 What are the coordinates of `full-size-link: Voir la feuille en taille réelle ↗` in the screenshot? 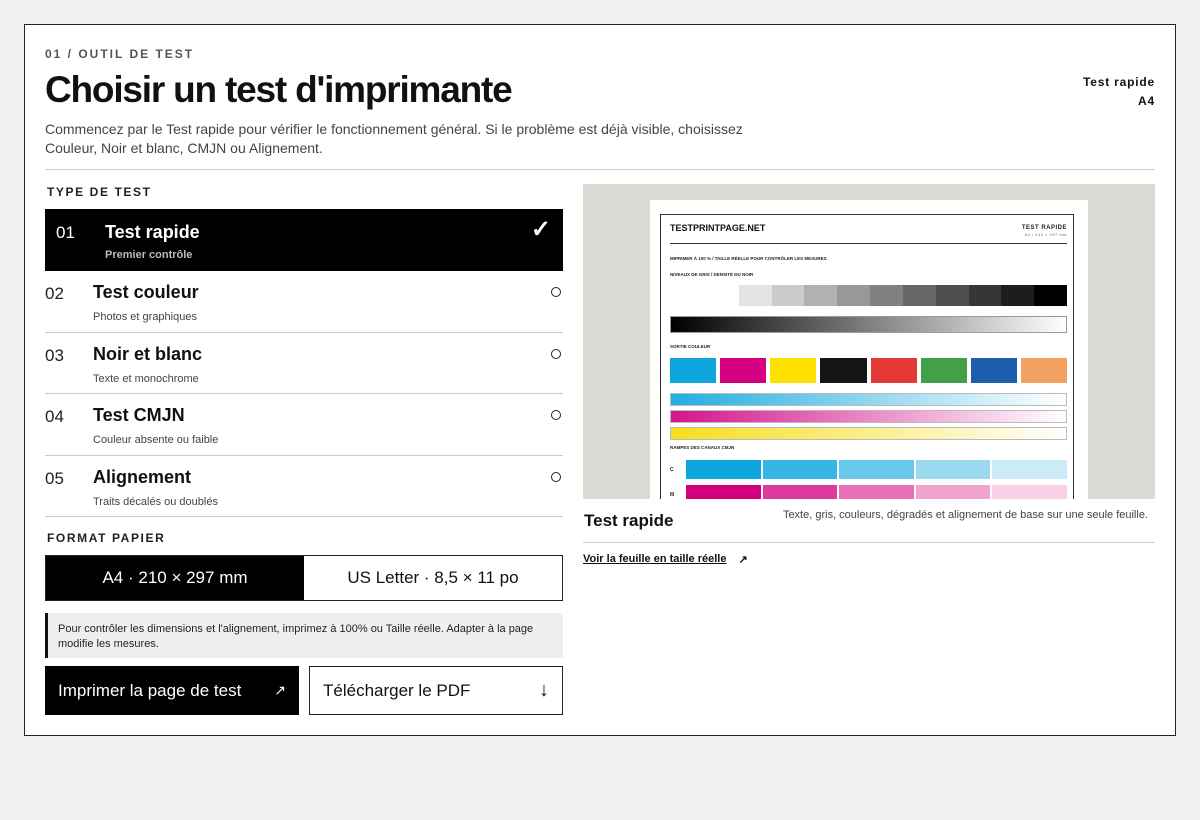 It's located at (665, 559).